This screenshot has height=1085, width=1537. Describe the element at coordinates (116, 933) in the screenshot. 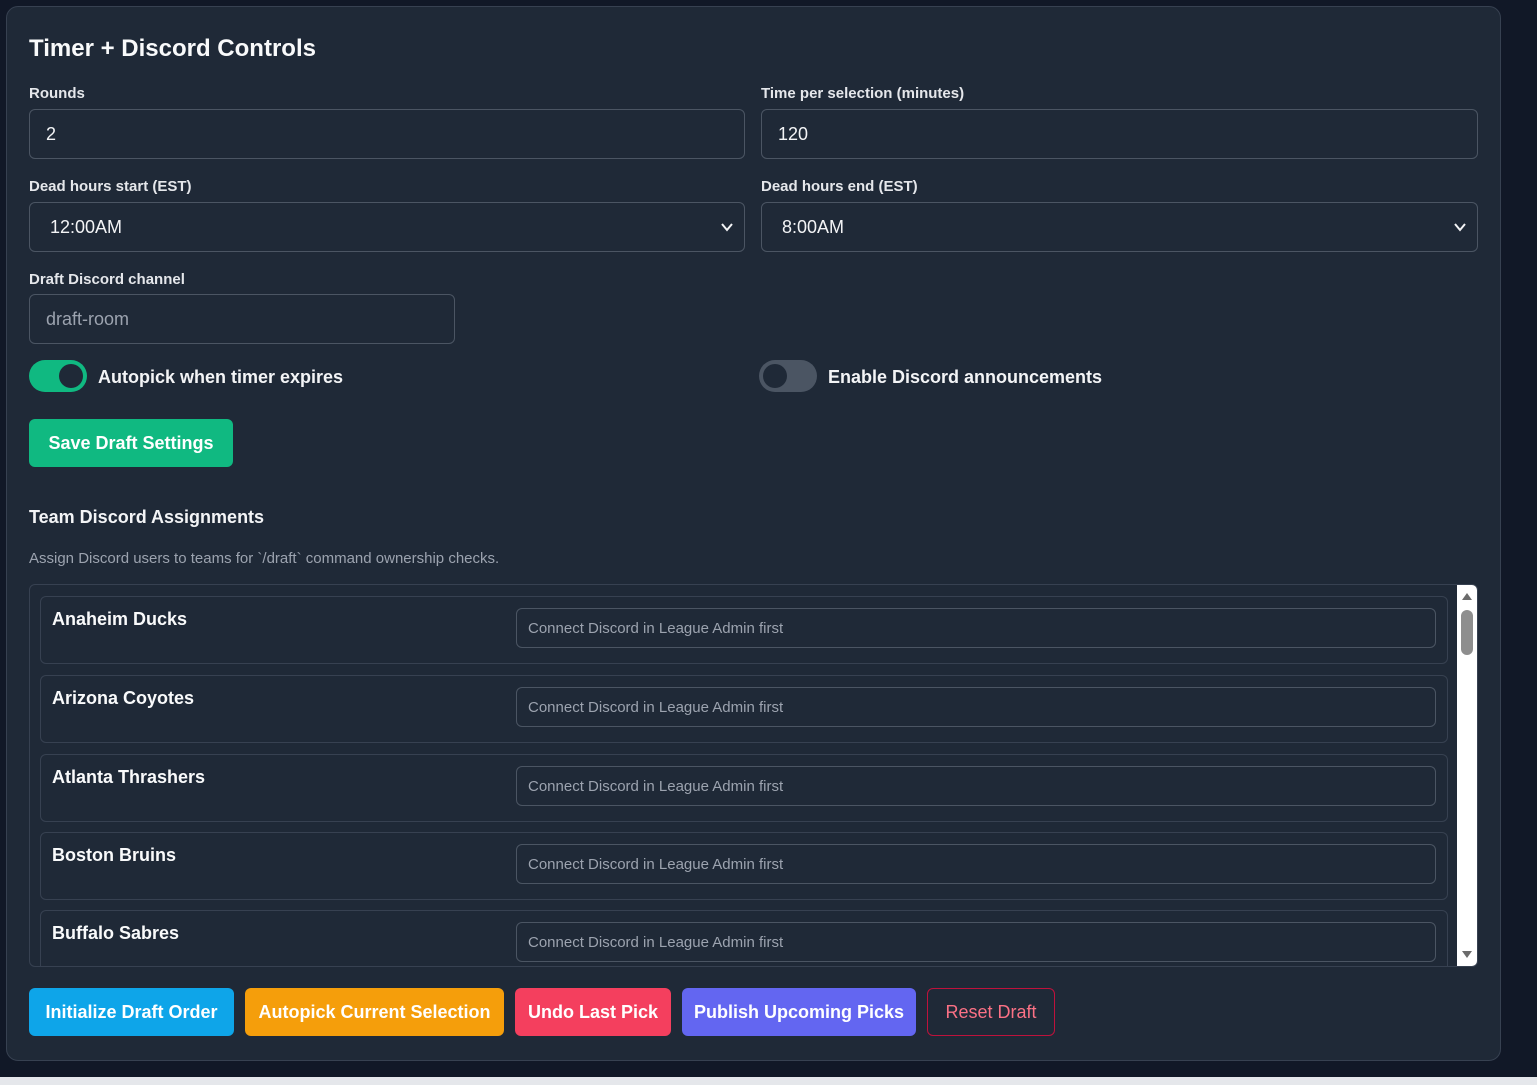

I see `team-name: Buffalo Sabres` at that location.